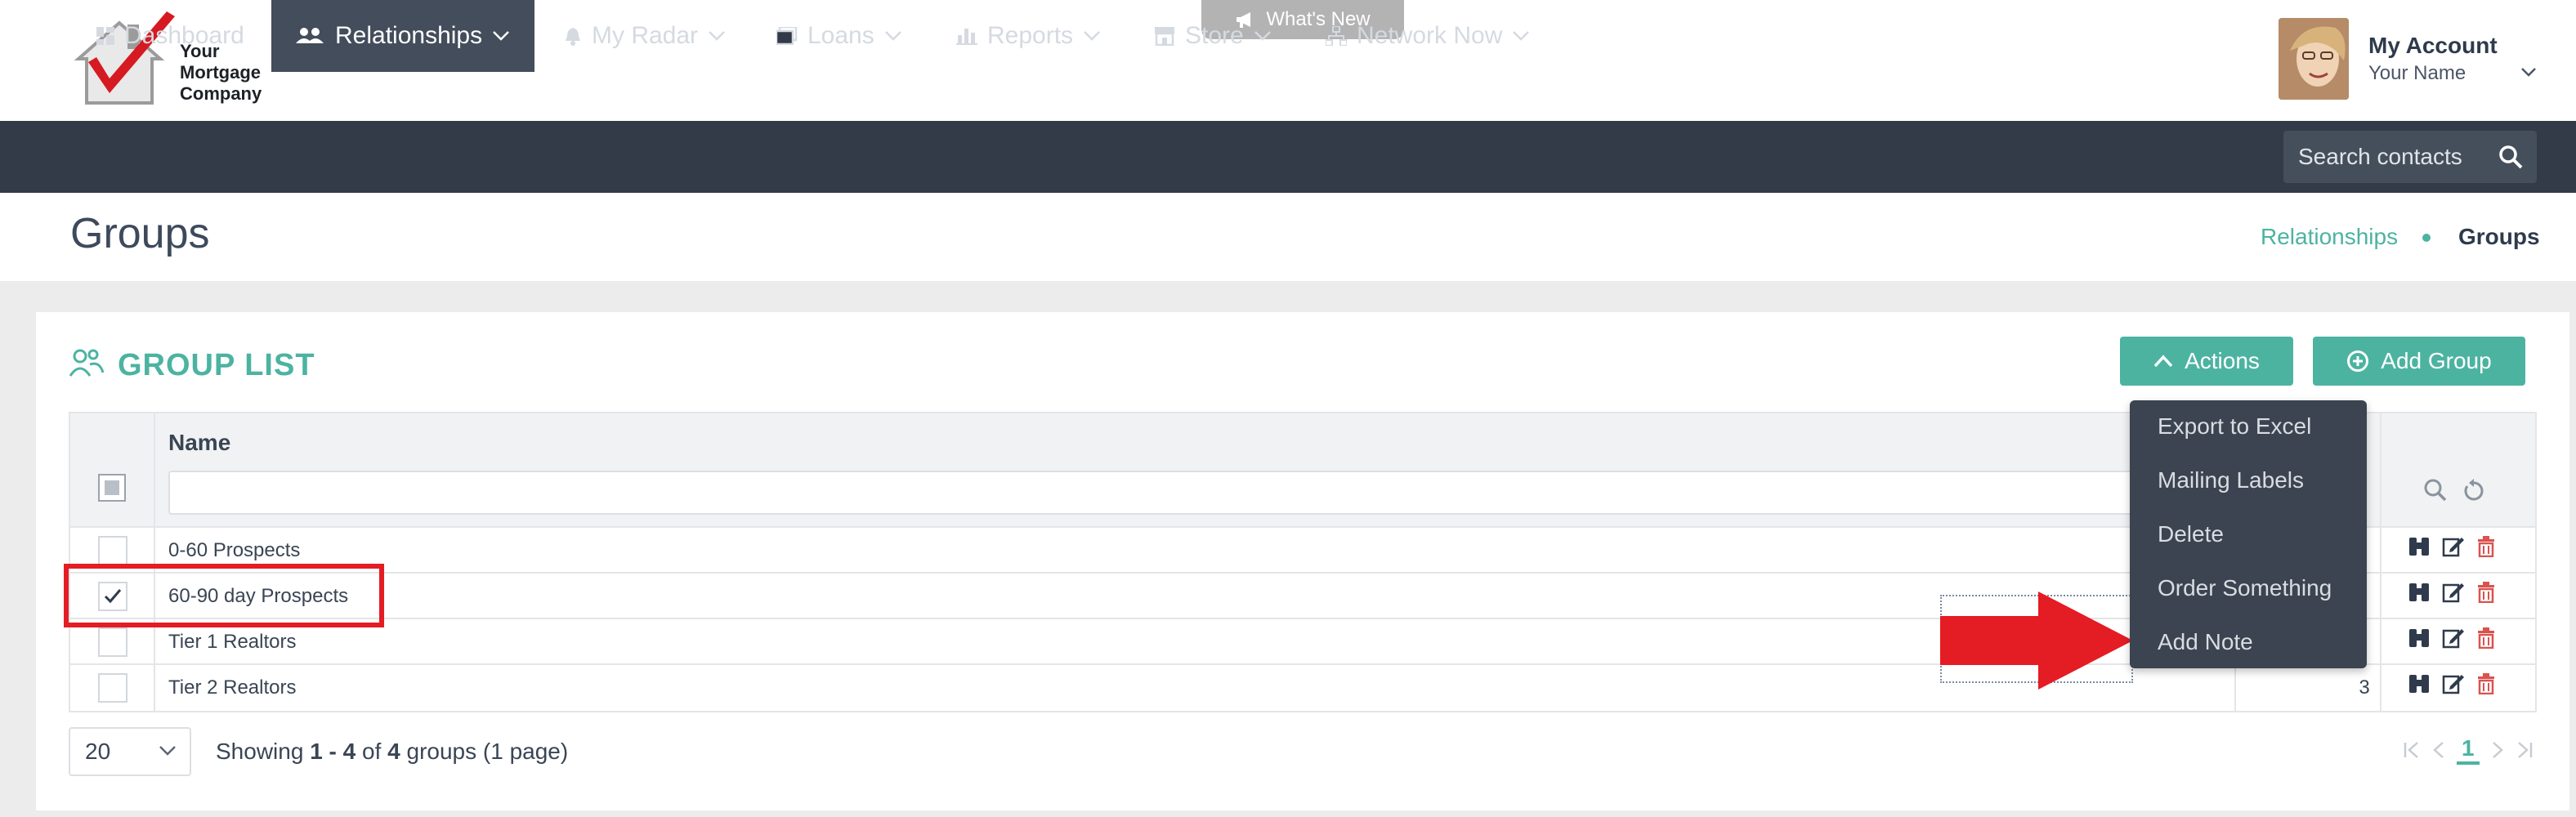 This screenshot has width=2576, height=817. What do you see at coordinates (1302, 688) in the screenshot?
I see `table-row: Tier 2 Realtors 3` at bounding box center [1302, 688].